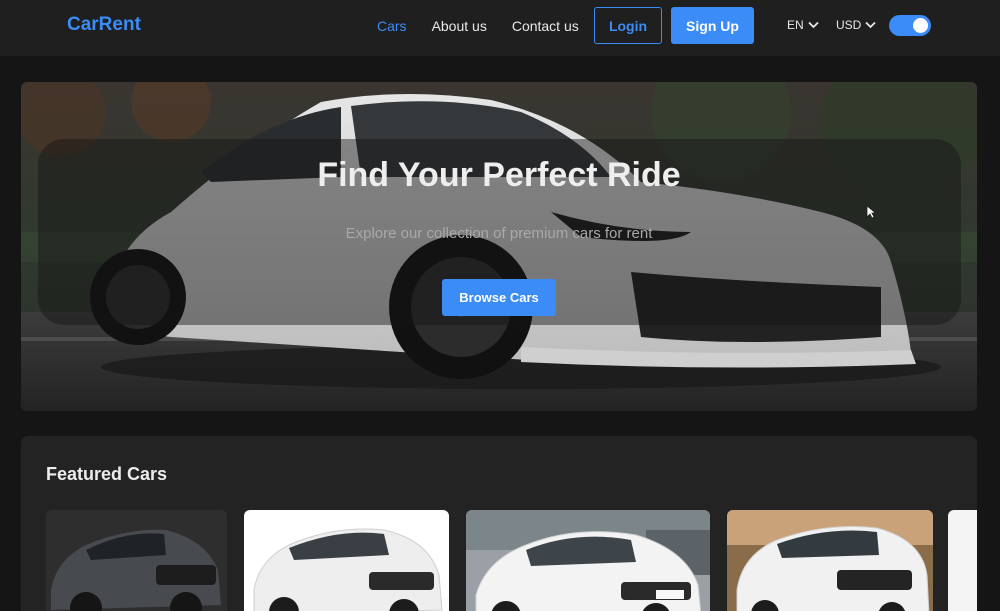 The width and height of the screenshot is (1000, 611). I want to click on car-image-white-hatchback, so click(588, 560).